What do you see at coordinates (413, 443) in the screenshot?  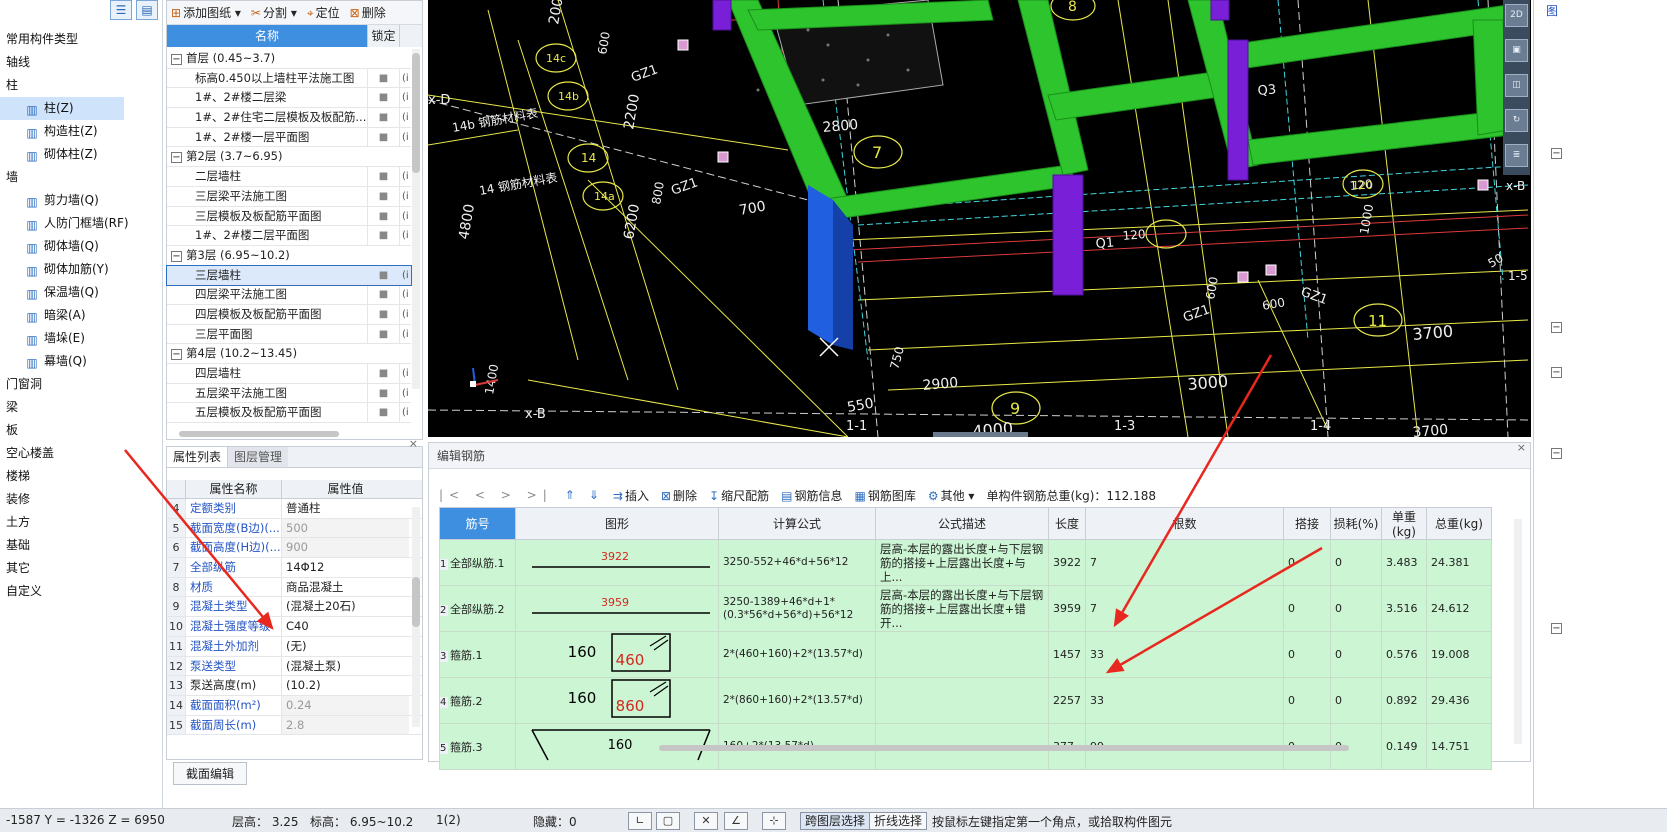 I see `close-icon: ×` at bounding box center [413, 443].